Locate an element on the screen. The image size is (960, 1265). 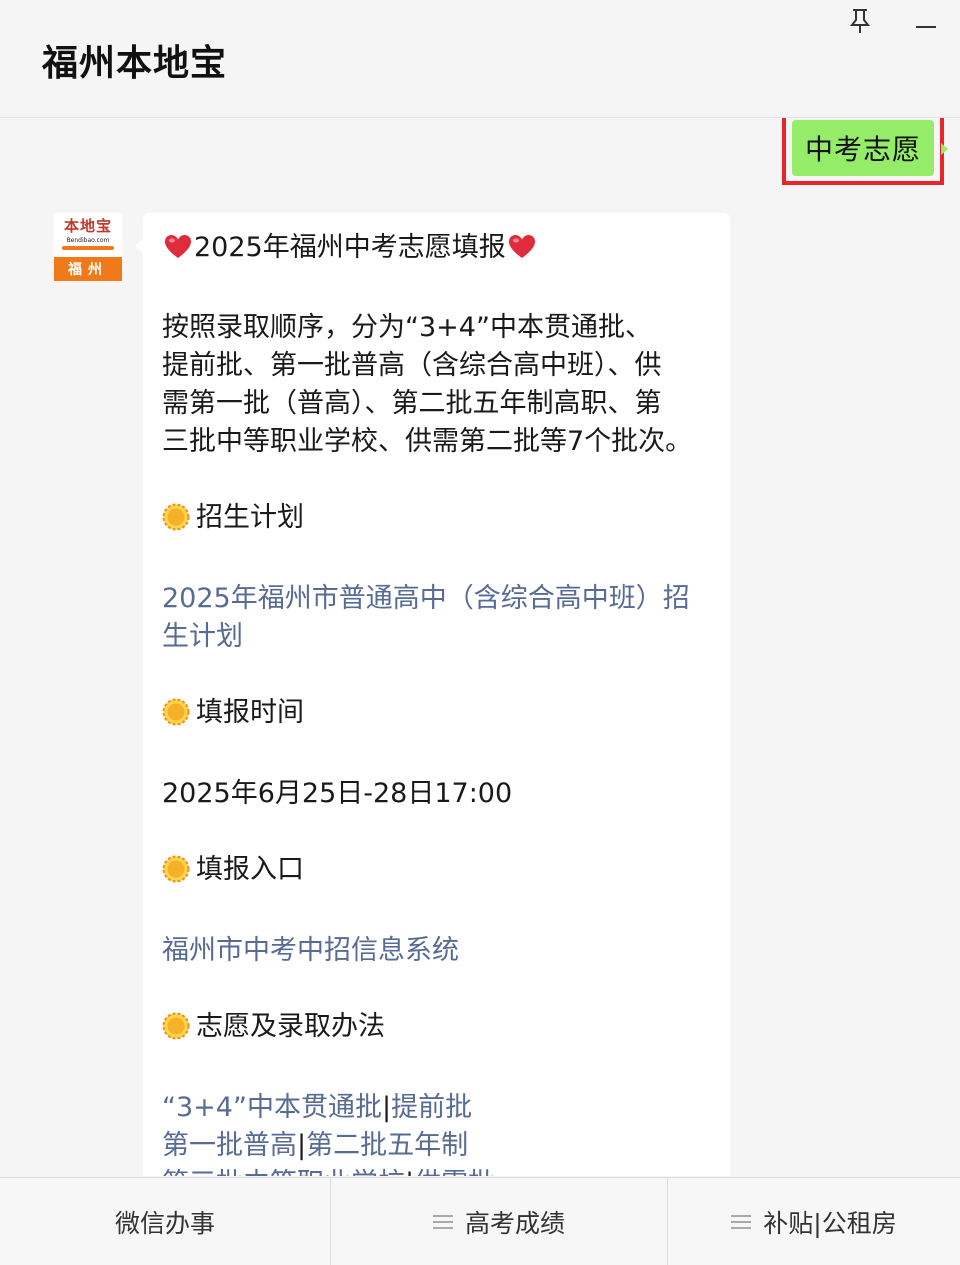
message-headline: 2025年福州中考志愿填报 is located at coordinates (438, 250).